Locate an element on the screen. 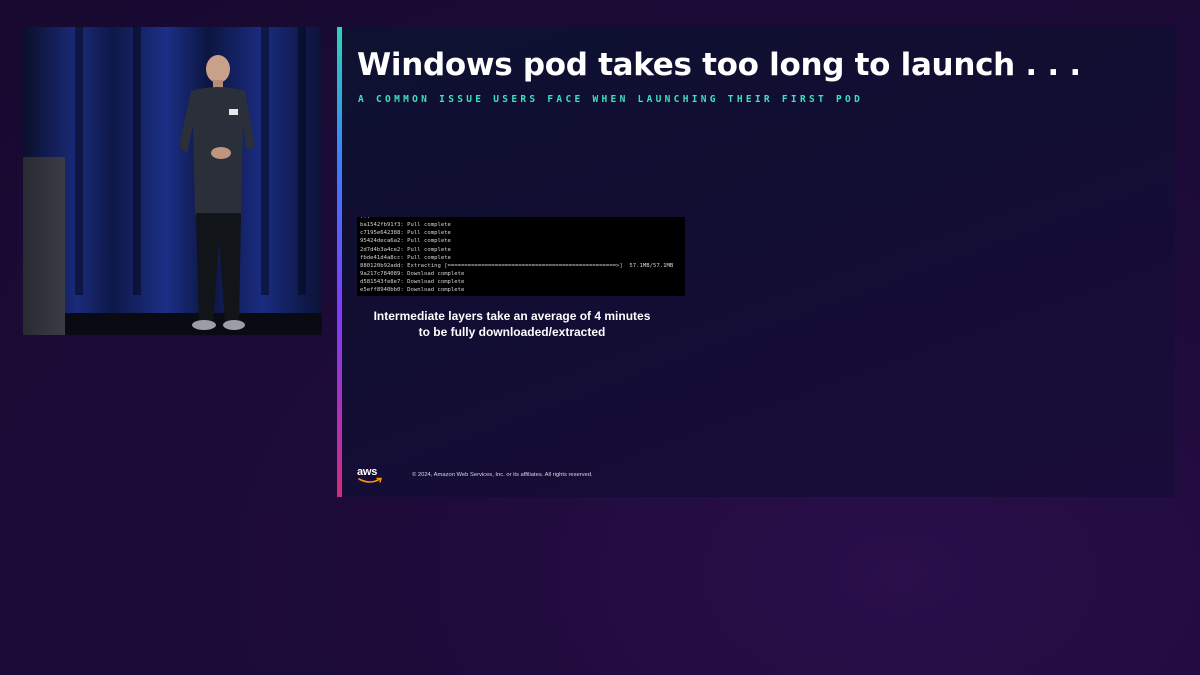 The image size is (1200, 675). podium is located at coordinates (44, 246).